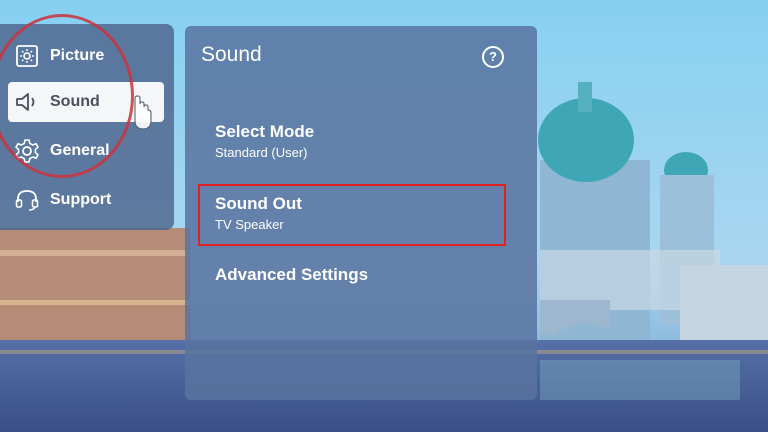  I want to click on option-advanced-settings: Advanced Settings, so click(291, 275).